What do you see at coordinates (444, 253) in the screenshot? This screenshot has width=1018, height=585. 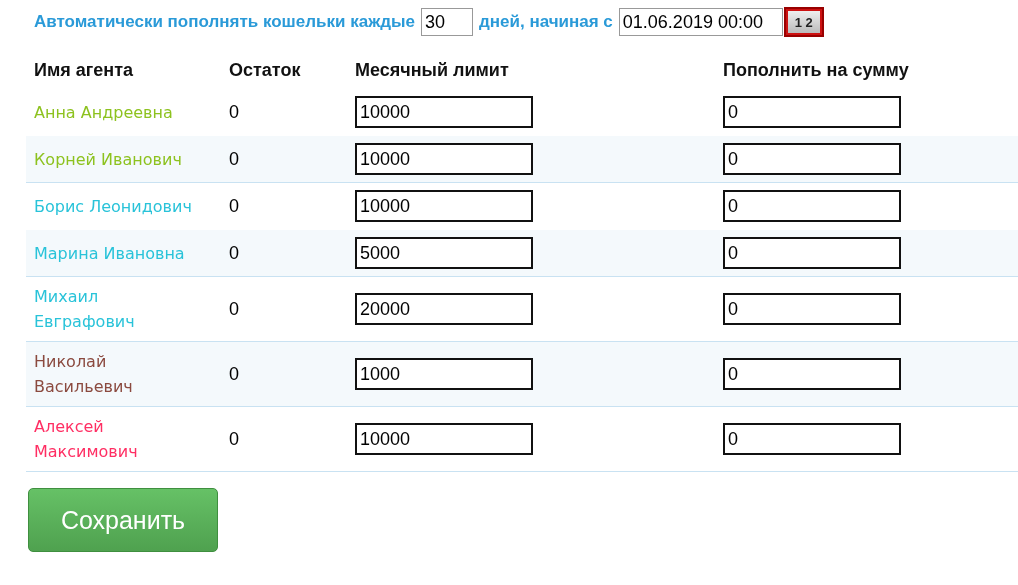 I see `monthly-limit-field: 5000` at bounding box center [444, 253].